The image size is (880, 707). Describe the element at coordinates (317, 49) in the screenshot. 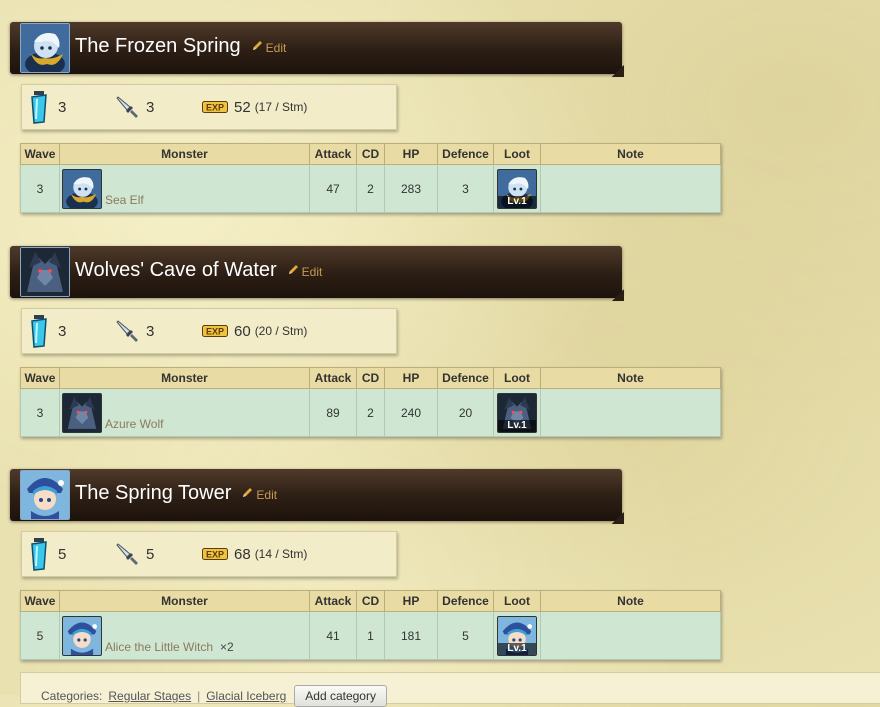

I see `stage-header: The Frozen Spring Edit` at that location.